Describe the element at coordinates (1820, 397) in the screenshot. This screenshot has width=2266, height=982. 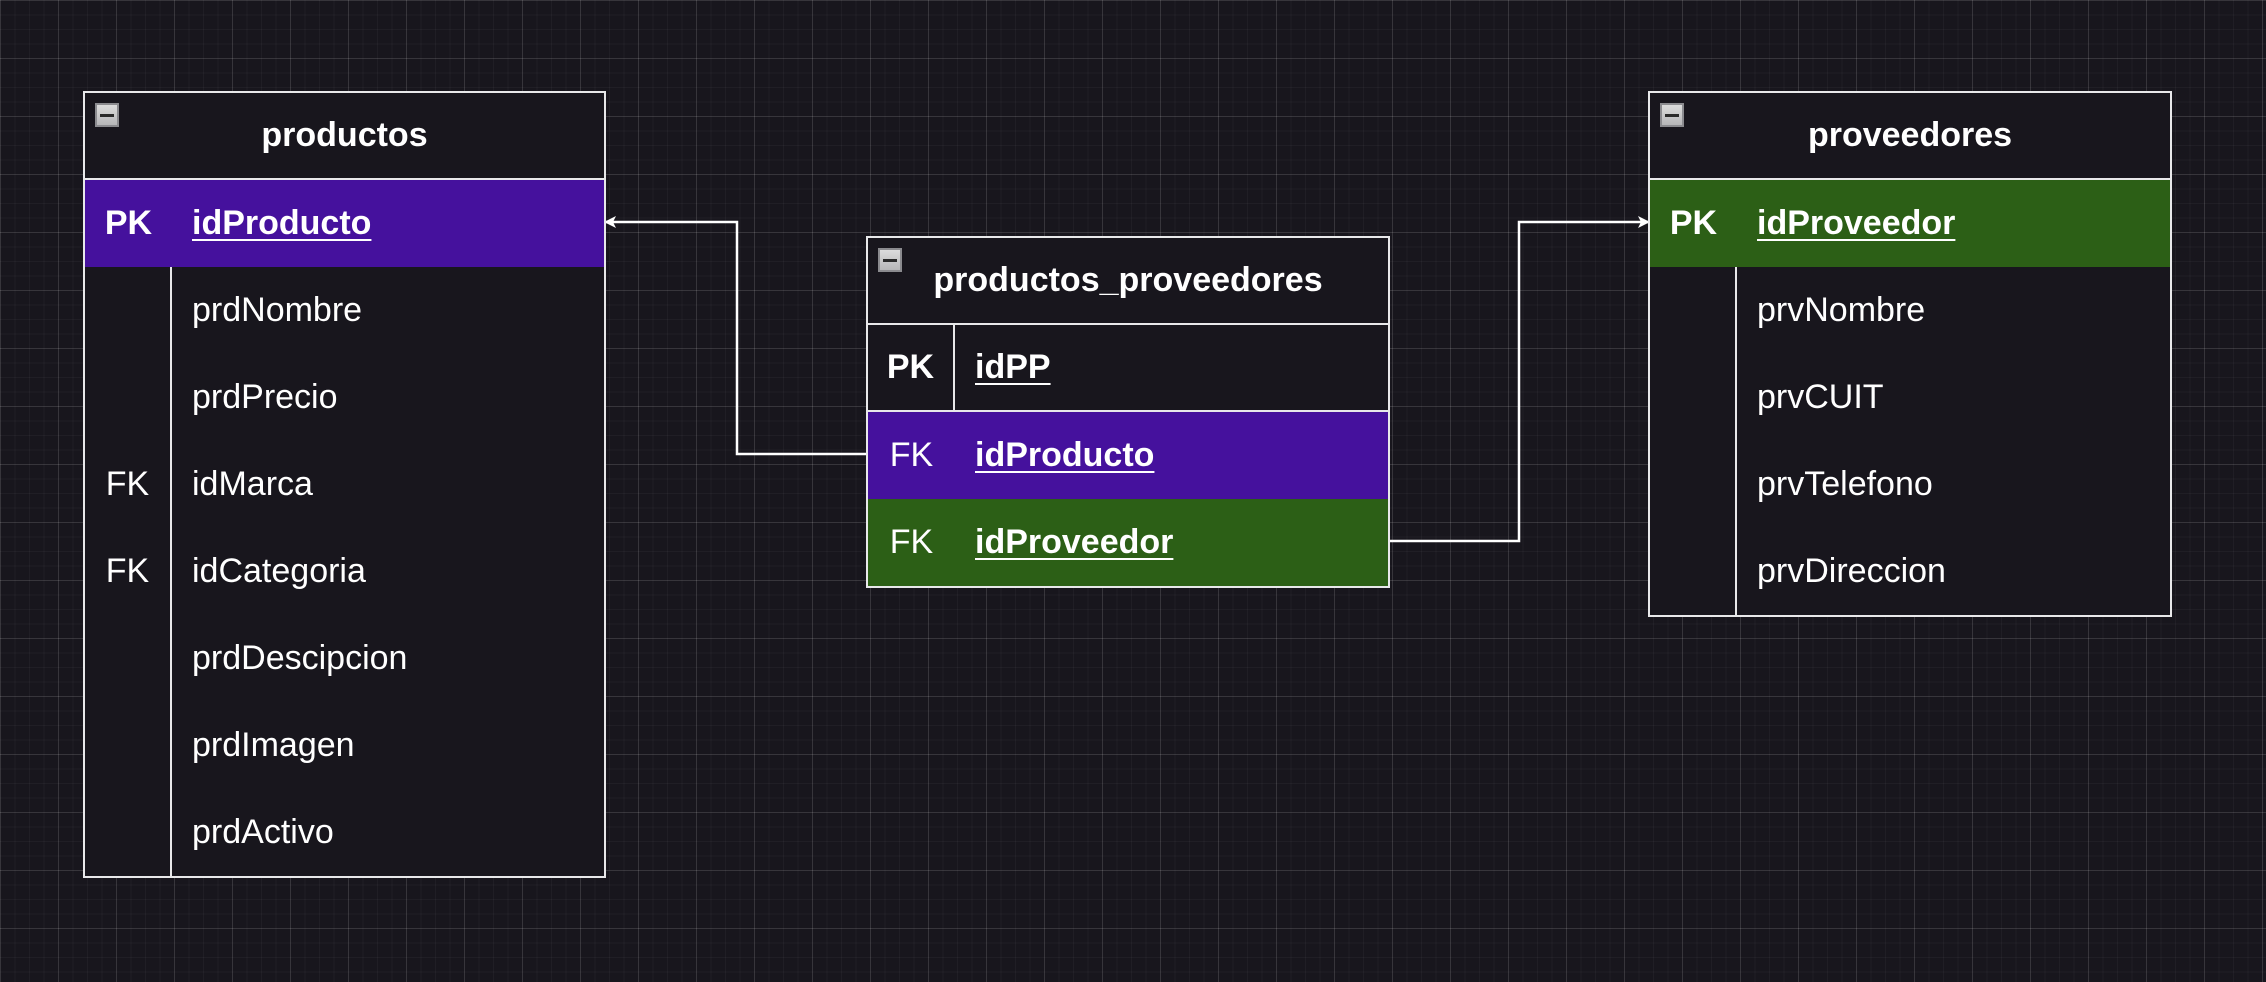
I see `field-name: prvCUIT` at that location.